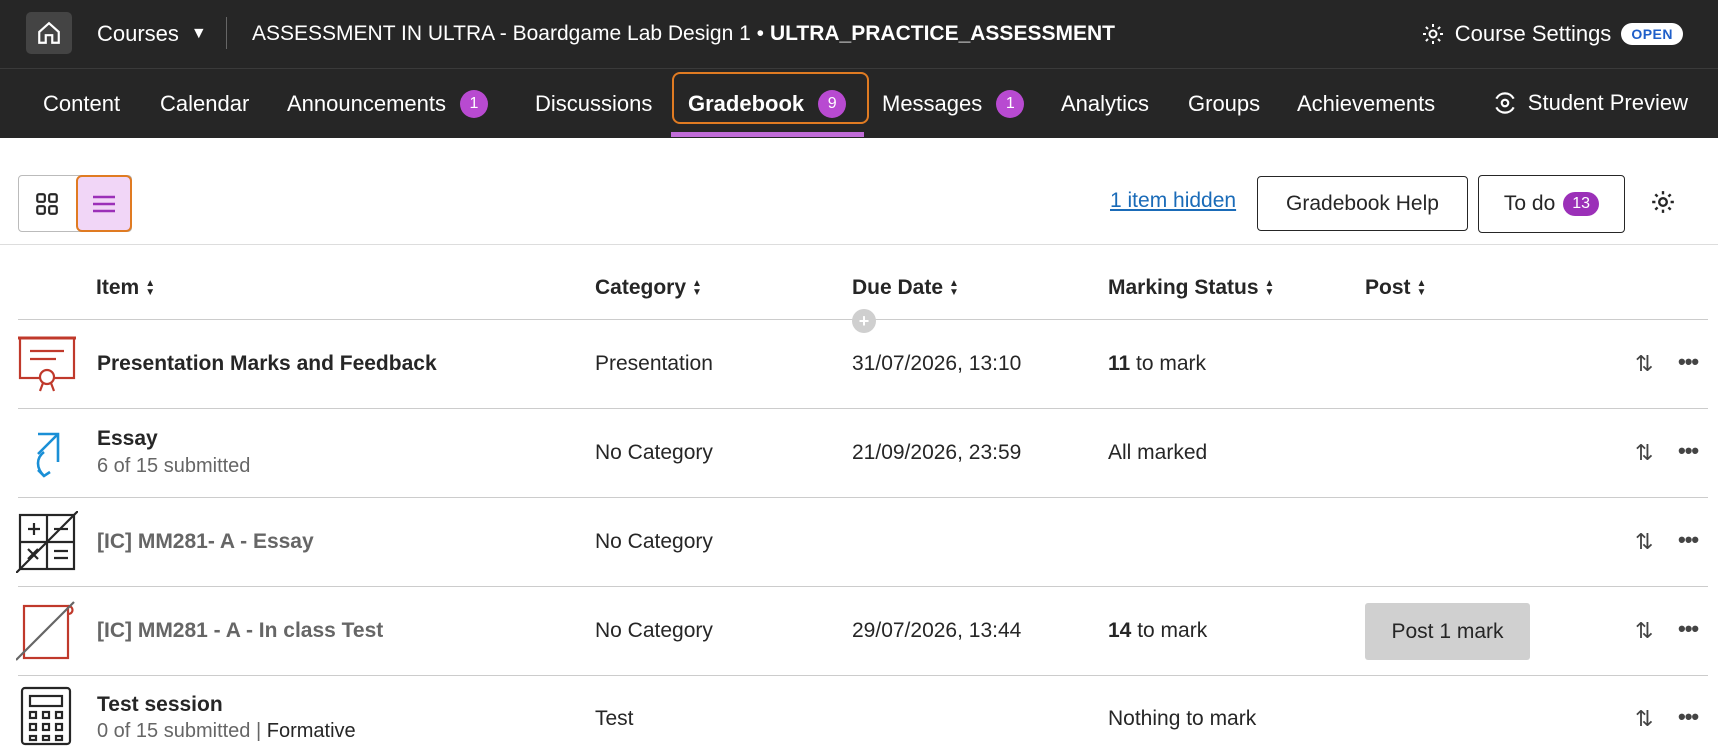 The height and width of the screenshot is (748, 1718). I want to click on tab-label: Messages, so click(932, 103).